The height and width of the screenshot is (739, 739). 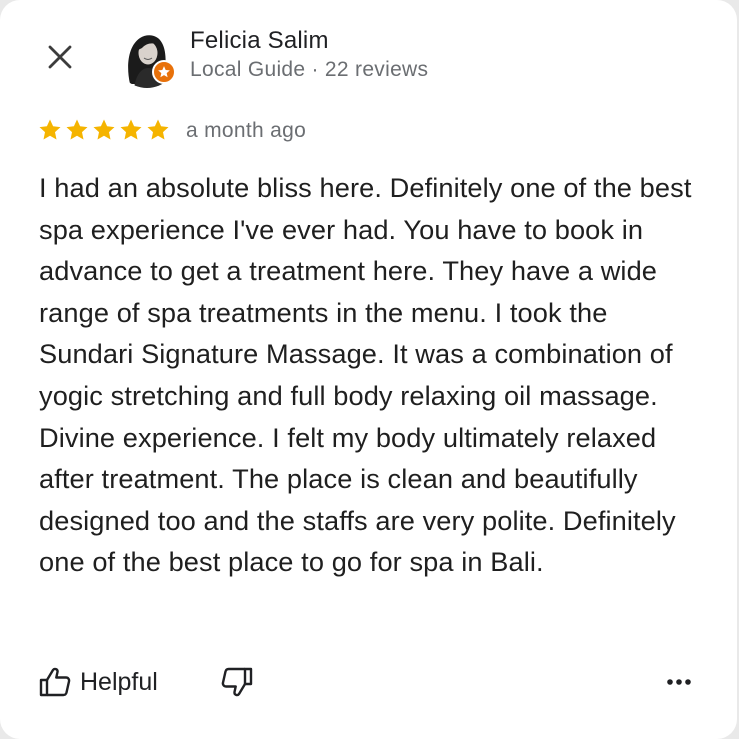 I want to click on local-guide-star-icon, so click(x=164, y=72).